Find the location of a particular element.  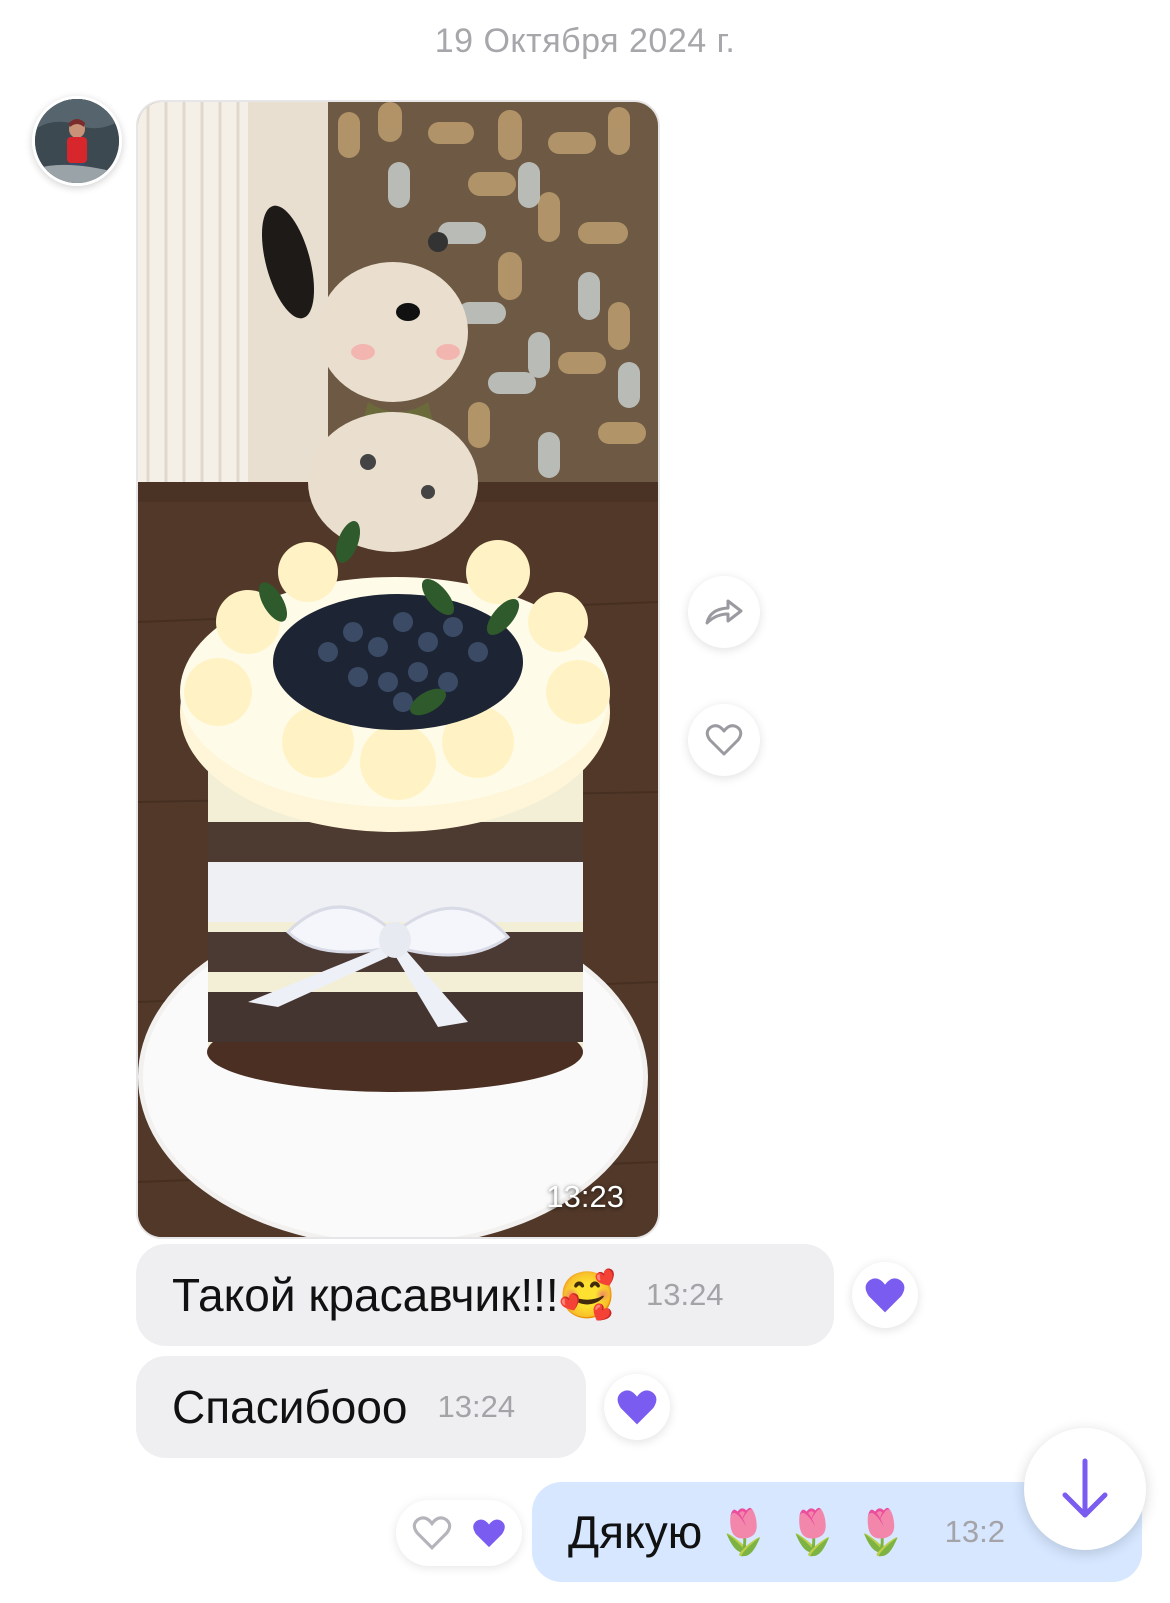

arrow-down-icon is located at coordinates (1085, 1488).